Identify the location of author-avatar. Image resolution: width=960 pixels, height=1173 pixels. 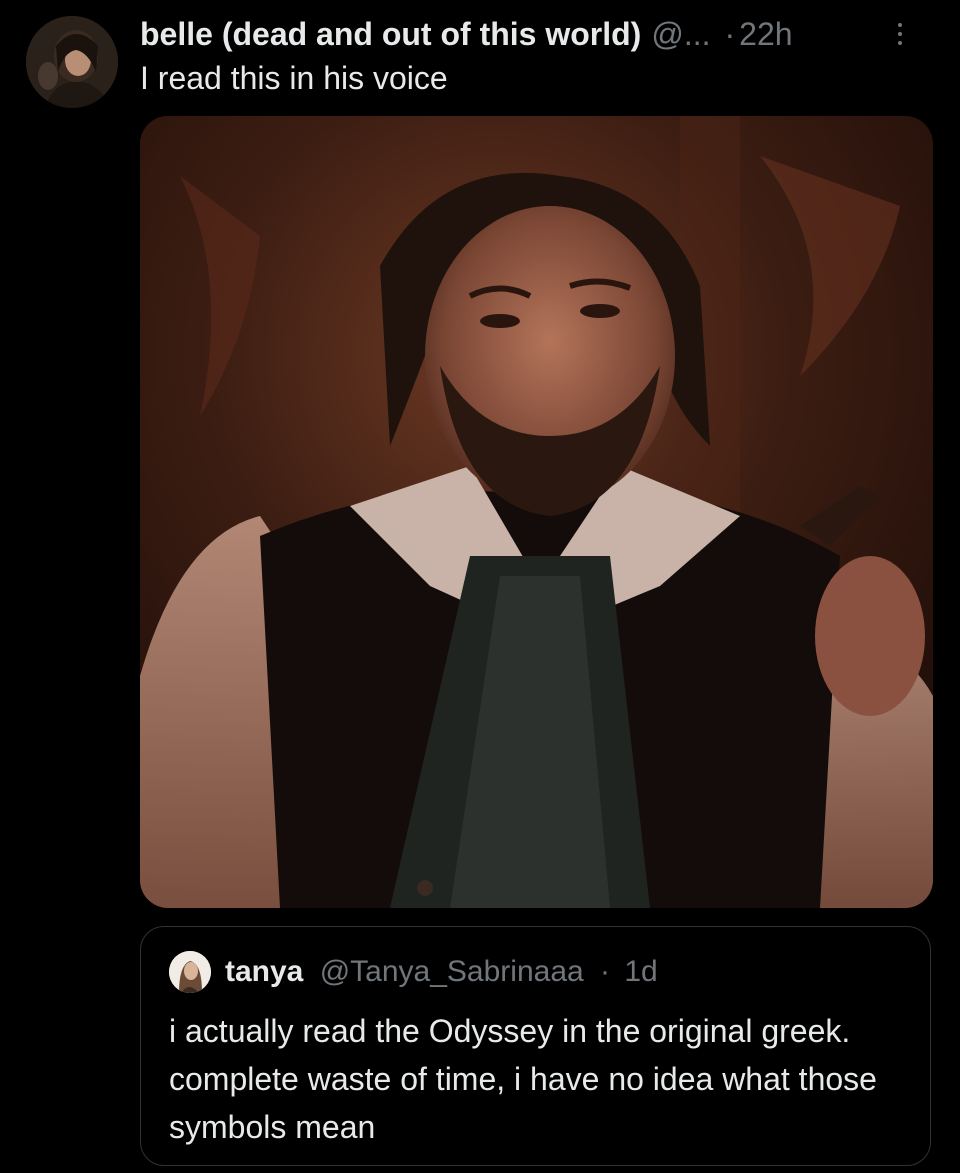
(72, 62).